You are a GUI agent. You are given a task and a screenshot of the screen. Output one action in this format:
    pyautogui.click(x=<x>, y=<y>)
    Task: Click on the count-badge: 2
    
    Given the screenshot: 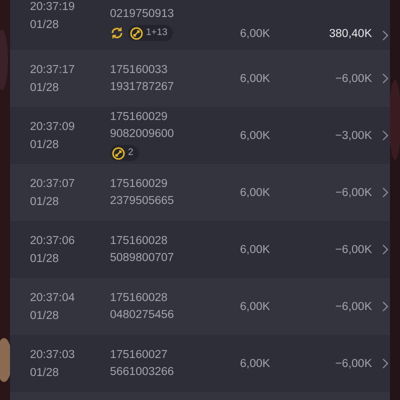 What is the action you would take?
    pyautogui.click(x=125, y=153)
    